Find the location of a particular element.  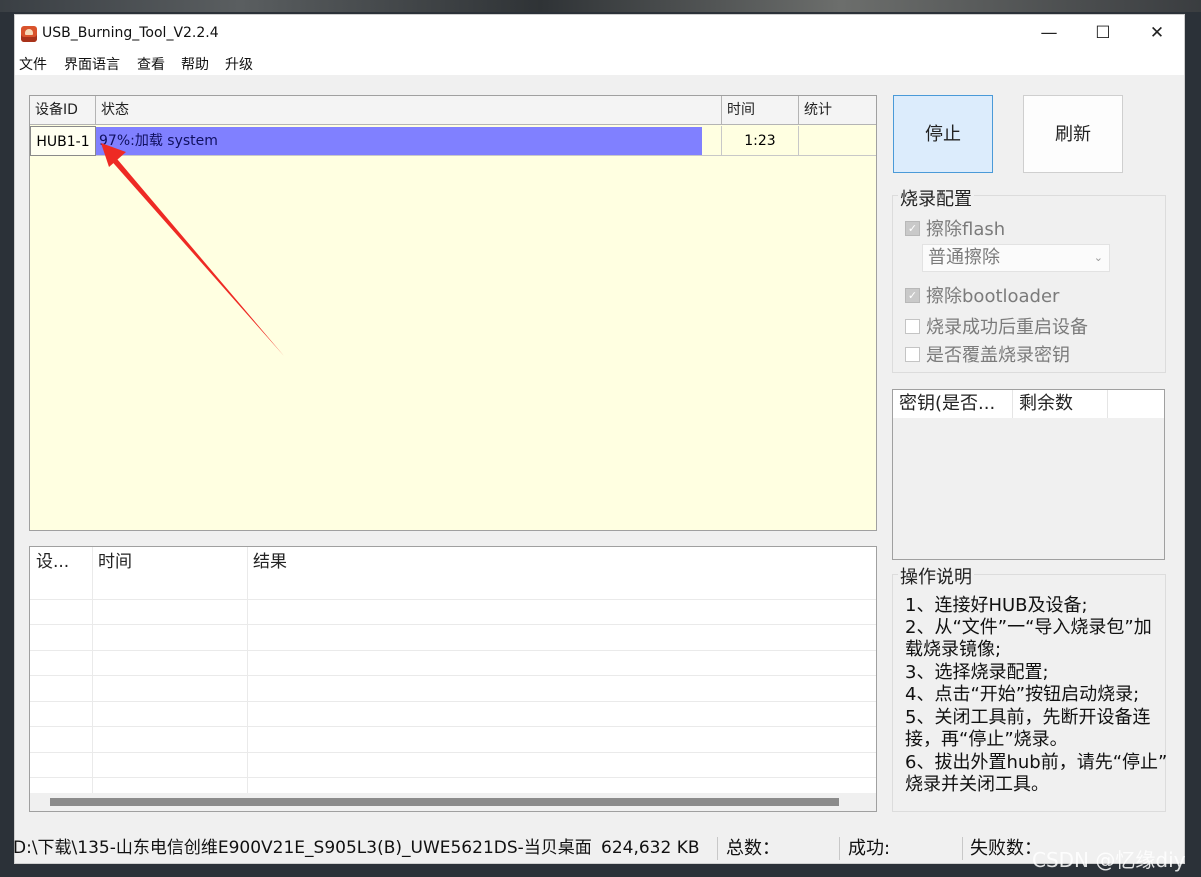

key-col-remaining: 剩余数 is located at coordinates (1060, 404).